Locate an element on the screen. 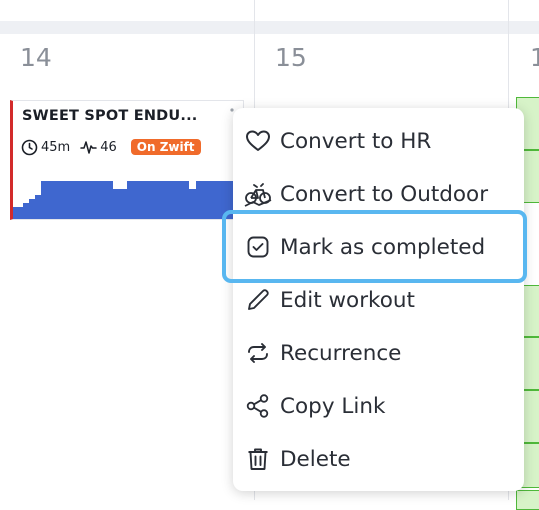 This screenshot has width=539, height=510. menu-item-label: Convert to HR is located at coordinates (356, 141).